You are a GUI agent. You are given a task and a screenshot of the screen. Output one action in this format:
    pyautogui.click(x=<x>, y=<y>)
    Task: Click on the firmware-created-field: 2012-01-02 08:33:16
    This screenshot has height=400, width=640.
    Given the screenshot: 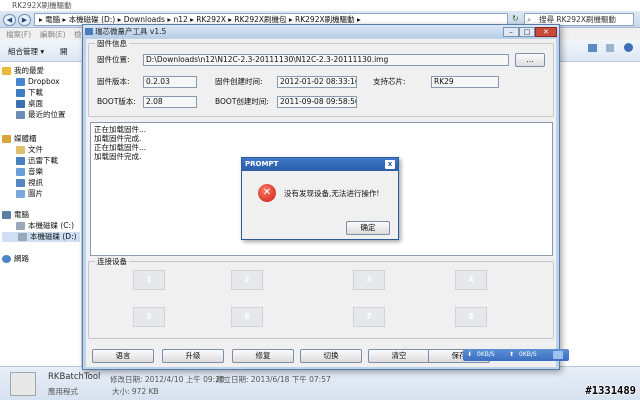 What is the action you would take?
    pyautogui.click(x=317, y=82)
    